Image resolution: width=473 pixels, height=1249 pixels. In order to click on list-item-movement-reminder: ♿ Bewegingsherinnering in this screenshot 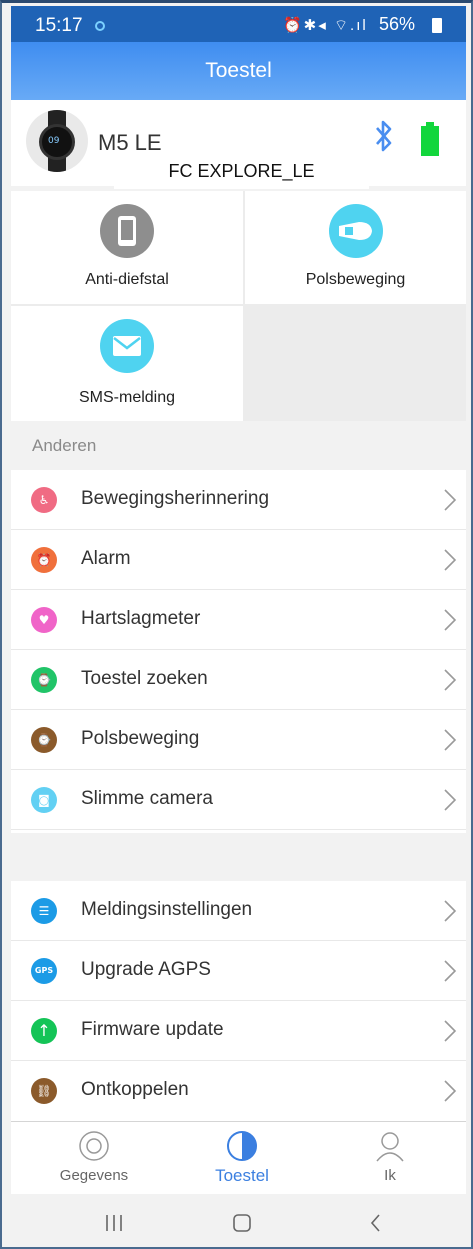, I will do `click(238, 500)`.